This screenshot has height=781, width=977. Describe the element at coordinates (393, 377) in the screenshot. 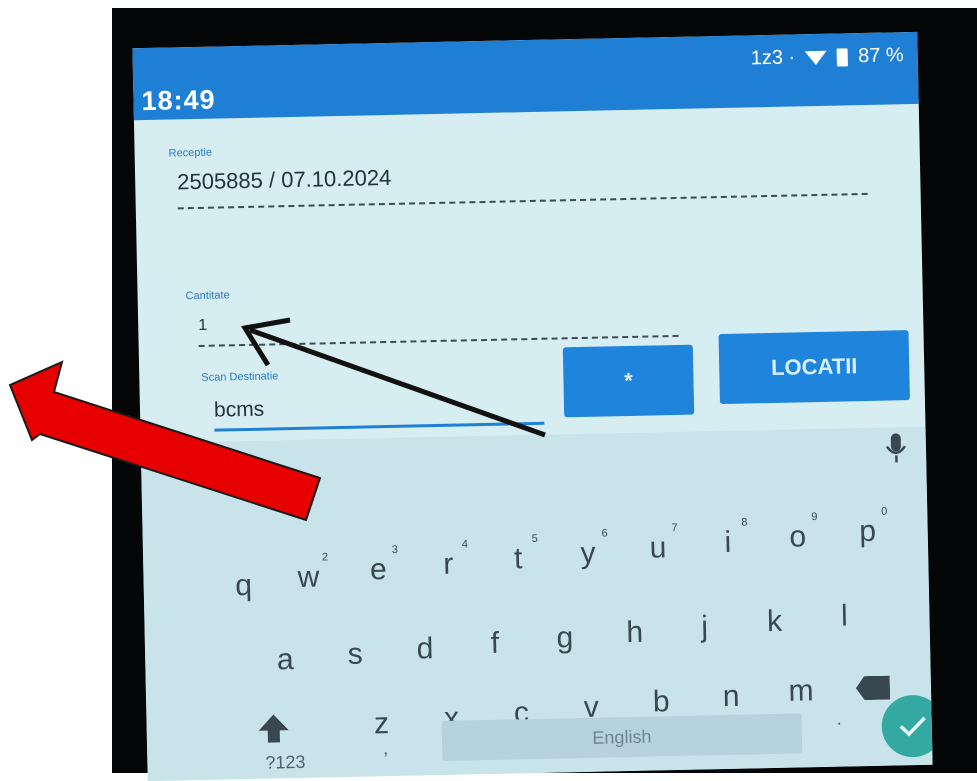

I see `black-arrow-icon` at that location.